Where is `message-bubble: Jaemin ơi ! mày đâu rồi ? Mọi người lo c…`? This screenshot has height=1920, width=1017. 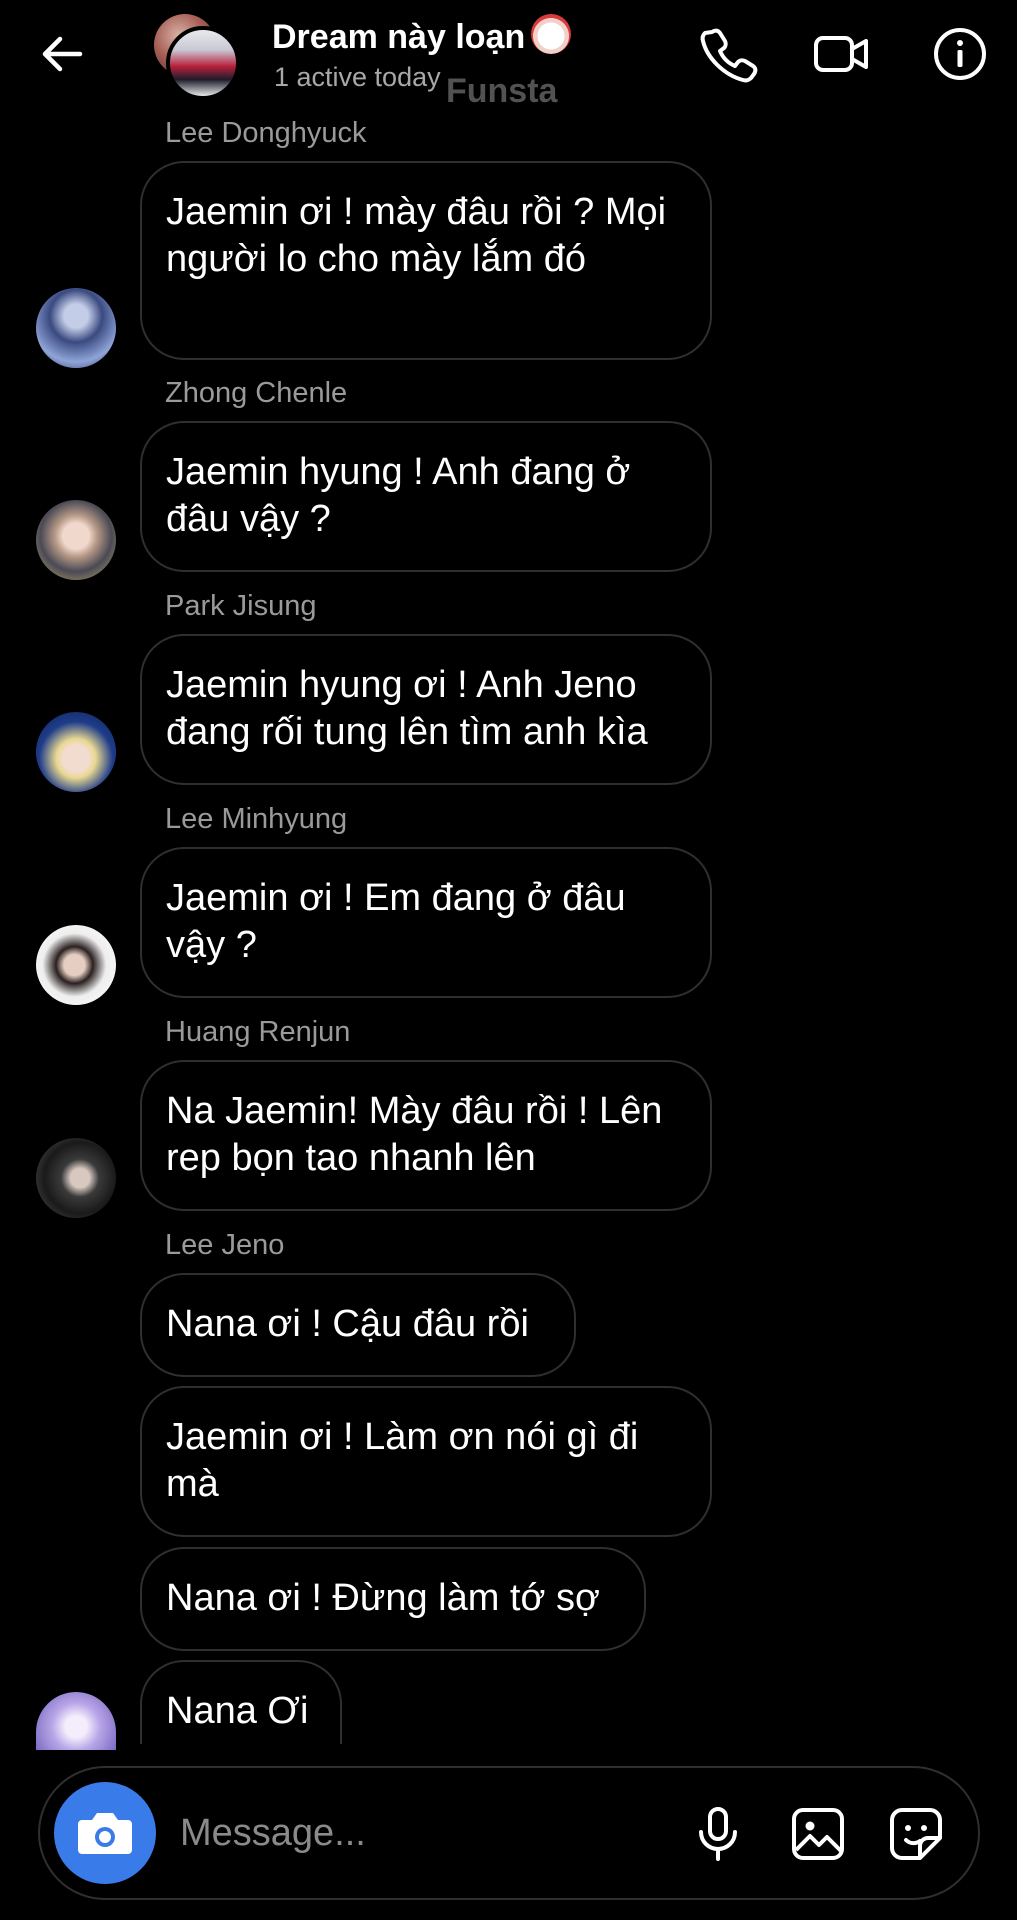 message-bubble: Jaemin ơi ! mày đâu rồi ? Mọi người lo c… is located at coordinates (426, 260).